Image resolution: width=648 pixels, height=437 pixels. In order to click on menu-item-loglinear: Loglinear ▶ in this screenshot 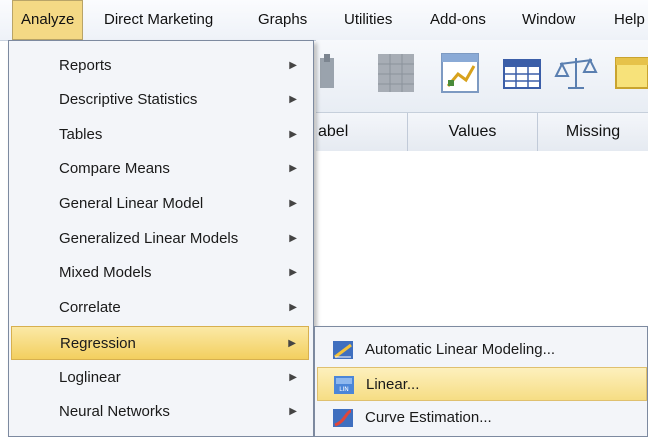, I will do `click(160, 378)`.